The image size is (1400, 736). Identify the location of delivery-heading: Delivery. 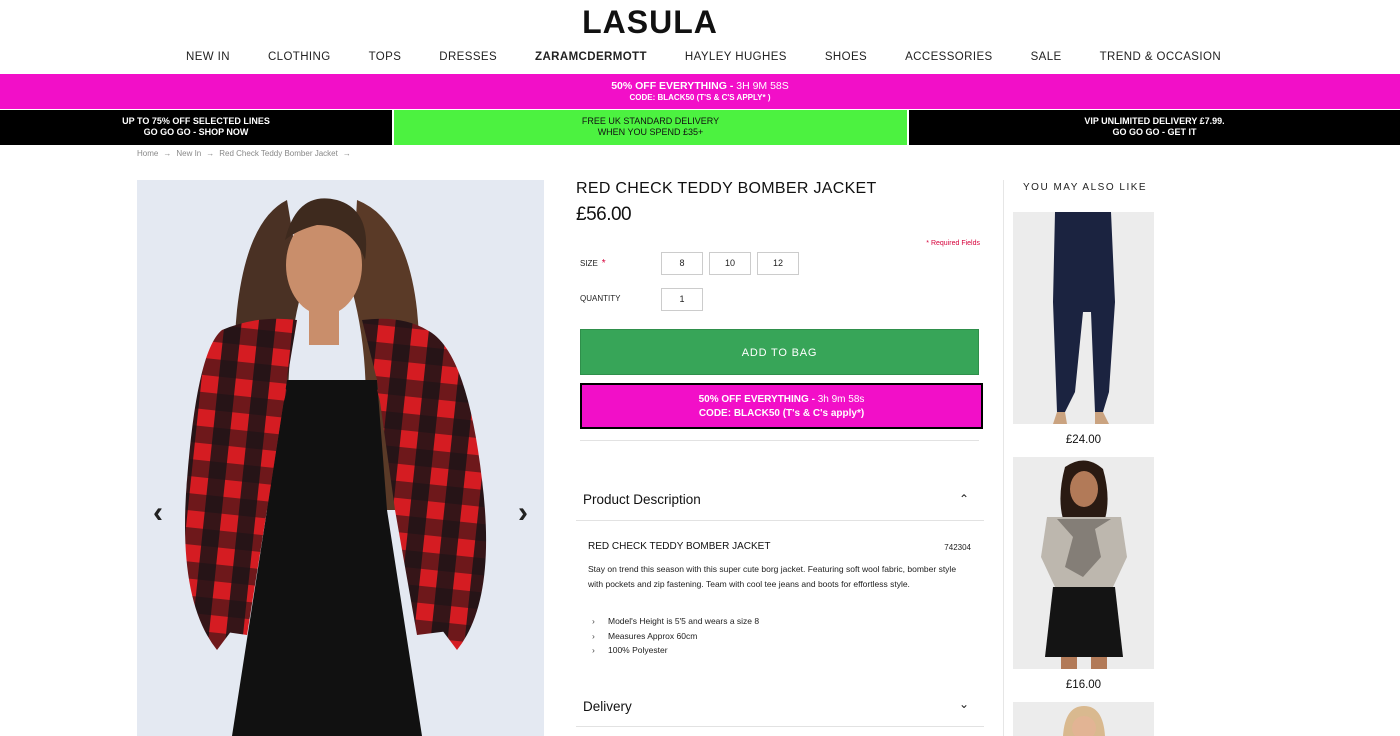
(607, 706).